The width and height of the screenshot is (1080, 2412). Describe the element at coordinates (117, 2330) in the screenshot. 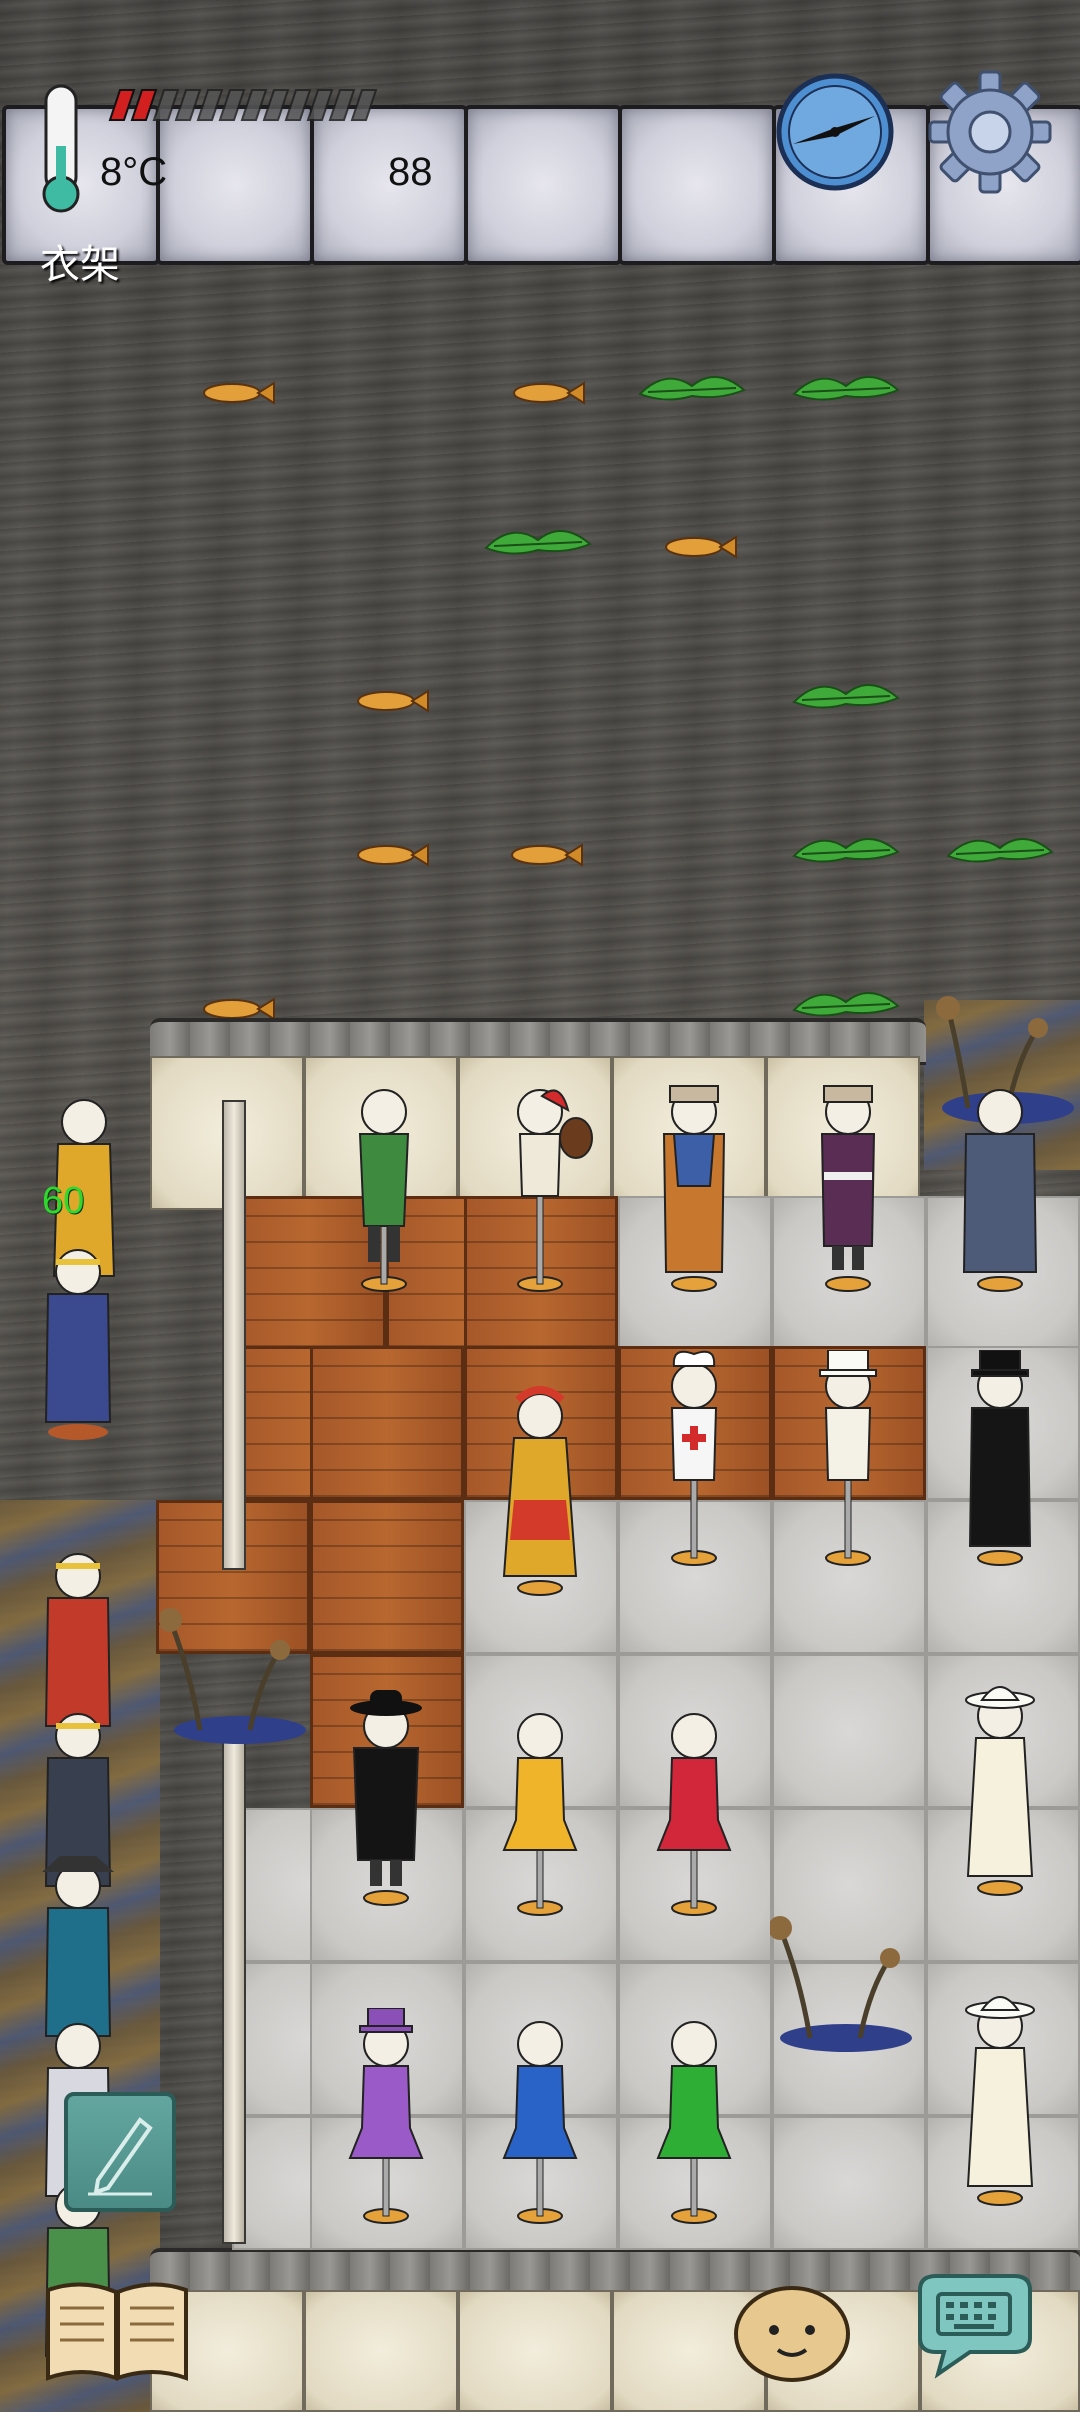

I see `book-icon` at that location.